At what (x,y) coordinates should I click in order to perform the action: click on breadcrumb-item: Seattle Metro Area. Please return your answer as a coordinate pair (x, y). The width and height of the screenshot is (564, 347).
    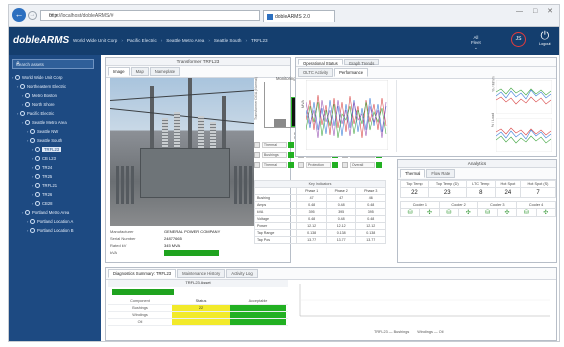
    Looking at the image, I should click on (185, 40).